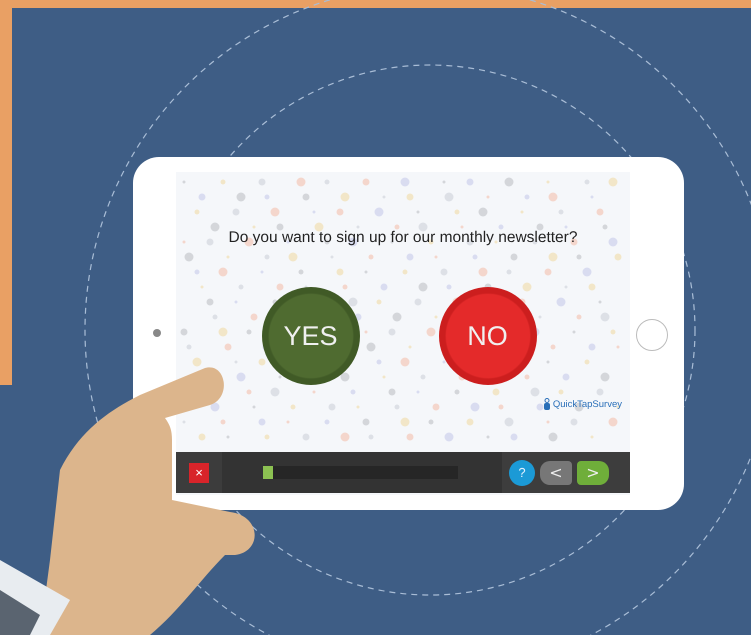  I want to click on home-button, so click(652, 335).